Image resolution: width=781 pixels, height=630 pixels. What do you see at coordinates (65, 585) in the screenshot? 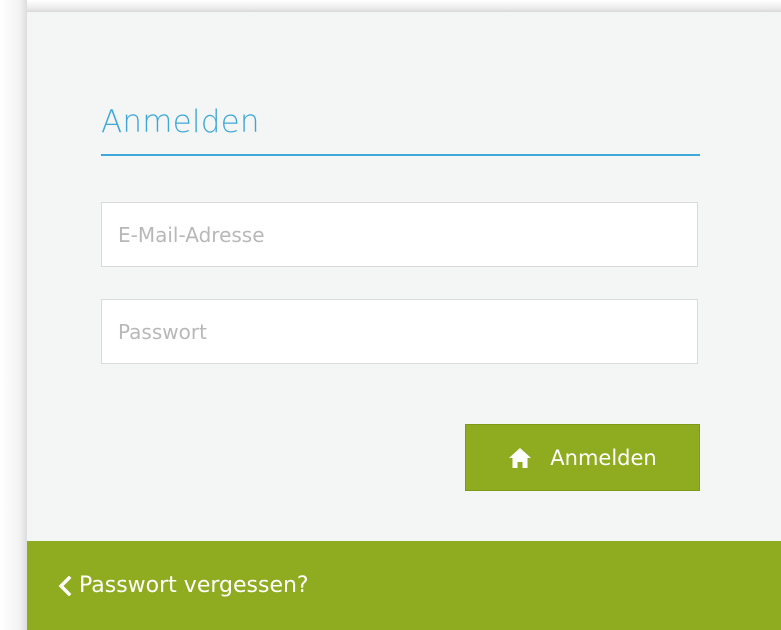
I see `chevron-left-icon` at bounding box center [65, 585].